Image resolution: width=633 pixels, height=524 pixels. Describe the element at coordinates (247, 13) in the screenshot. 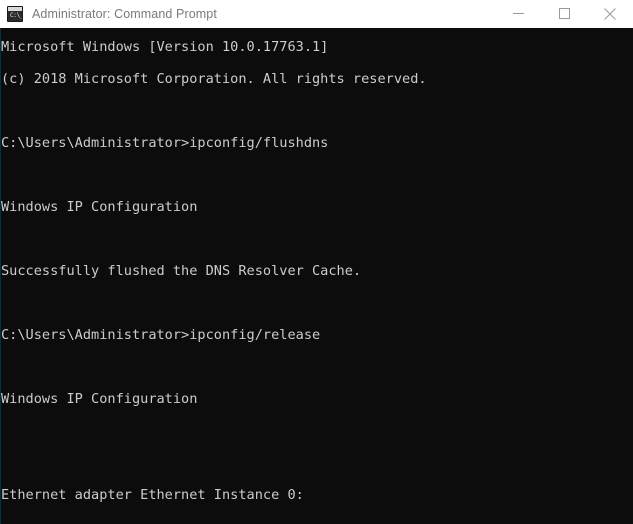

I see `titlebar-title-area: C:\_ Administrator: Command Prompt` at that location.